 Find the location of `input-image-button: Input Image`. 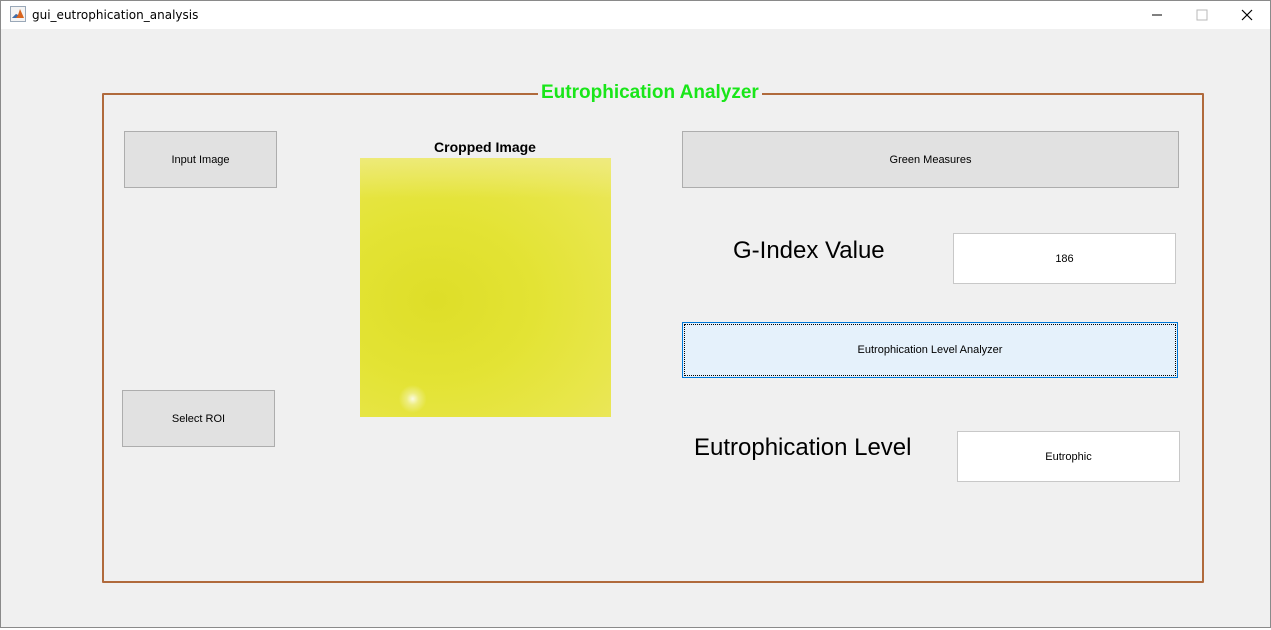

input-image-button: Input Image is located at coordinates (200, 159).